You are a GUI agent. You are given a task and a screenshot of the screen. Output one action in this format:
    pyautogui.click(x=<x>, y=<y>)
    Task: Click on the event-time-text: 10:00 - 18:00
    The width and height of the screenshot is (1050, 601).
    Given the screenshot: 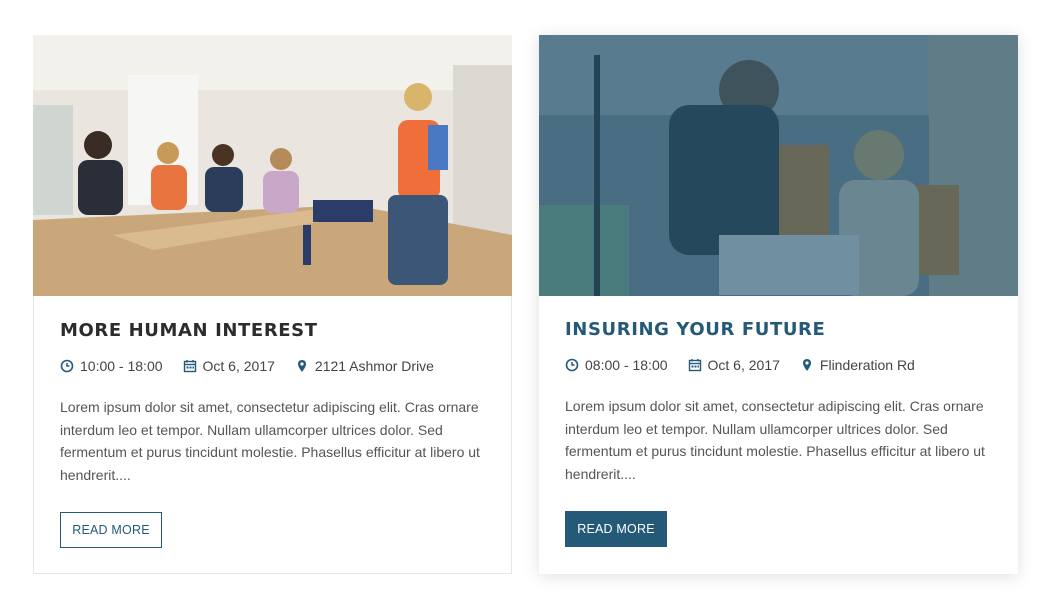 What is the action you would take?
    pyautogui.click(x=121, y=366)
    